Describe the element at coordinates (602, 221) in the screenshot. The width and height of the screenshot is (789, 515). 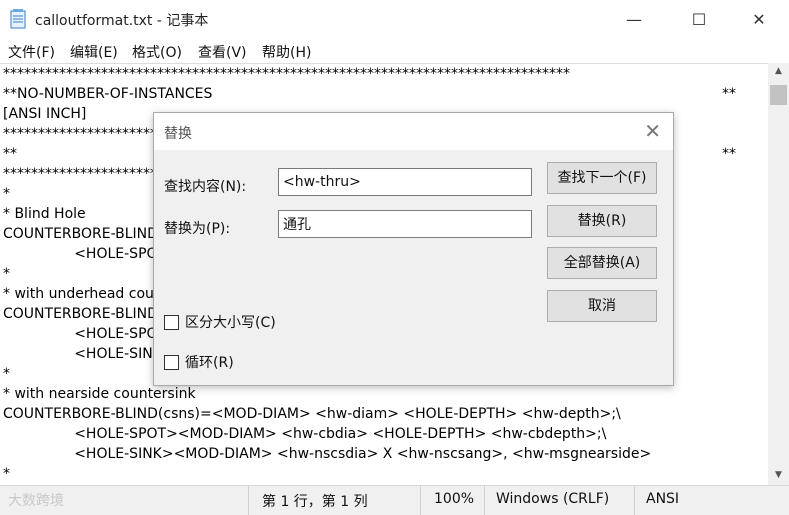
I see `replace-button: 替换(R)` at that location.